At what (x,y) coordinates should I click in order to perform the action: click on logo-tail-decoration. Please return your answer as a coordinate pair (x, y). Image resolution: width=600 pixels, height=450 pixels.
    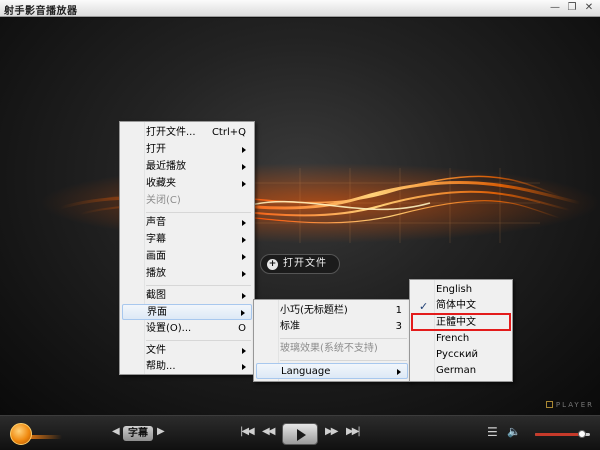
    Looking at the image, I should click on (45, 437).